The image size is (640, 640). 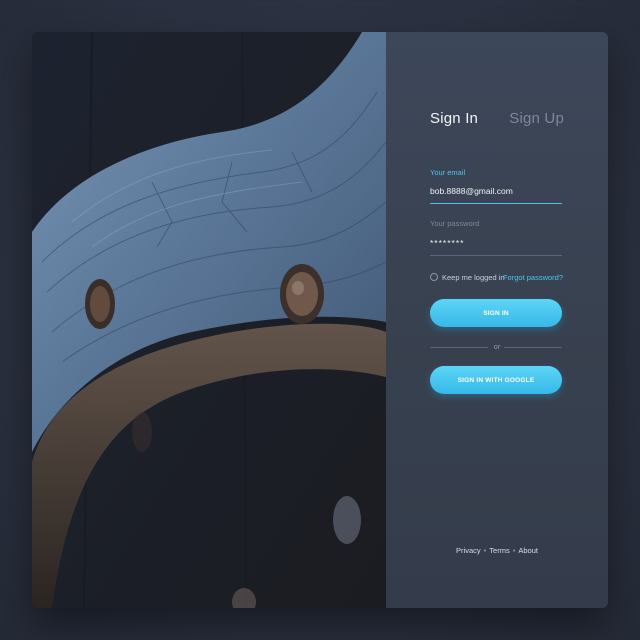 What do you see at coordinates (533, 347) in the screenshot?
I see `divider-right` at bounding box center [533, 347].